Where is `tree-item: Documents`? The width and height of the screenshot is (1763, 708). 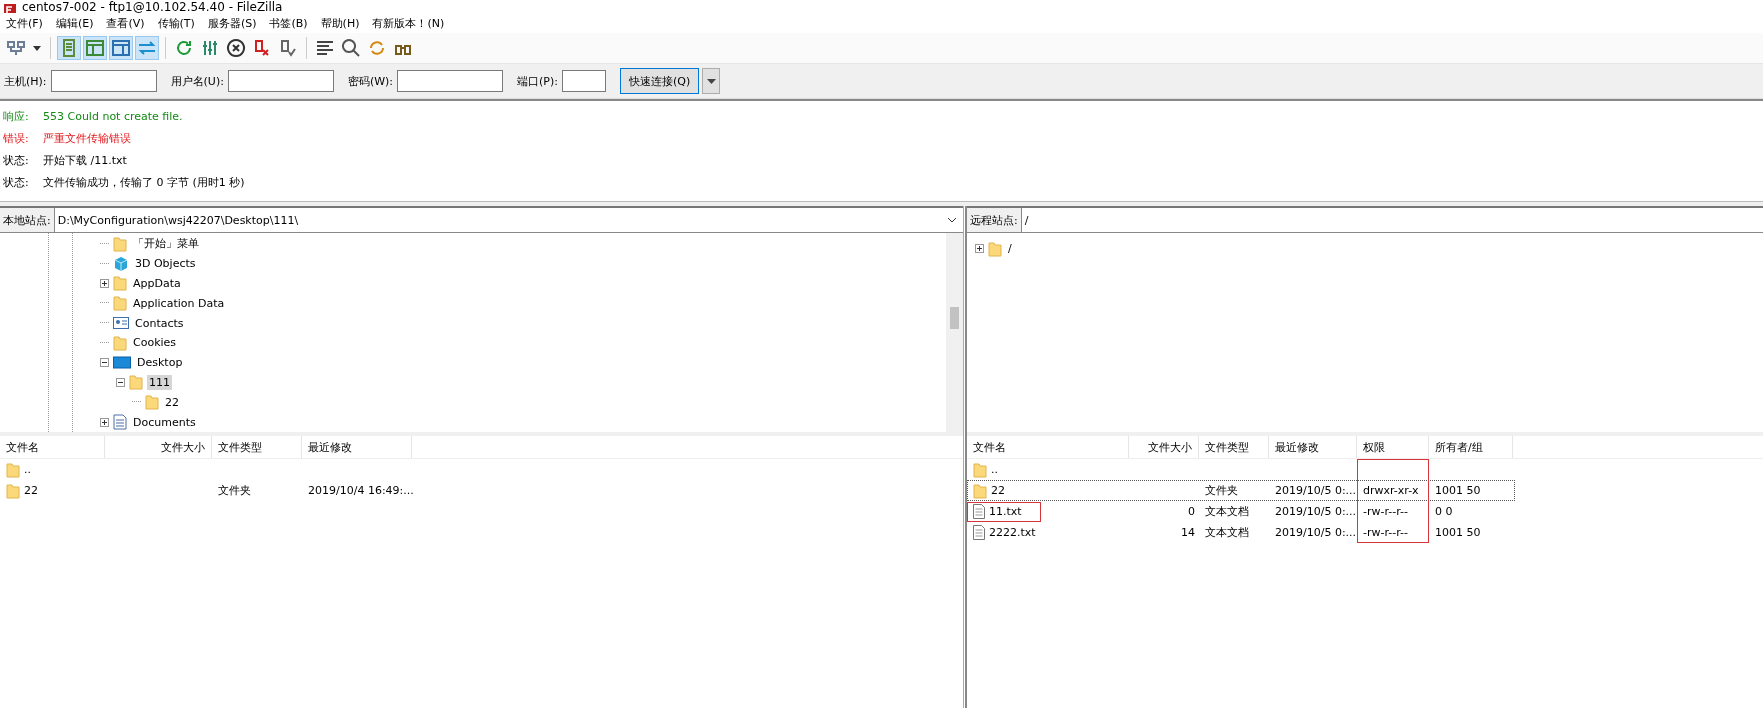 tree-item: Documents is located at coordinates (164, 422).